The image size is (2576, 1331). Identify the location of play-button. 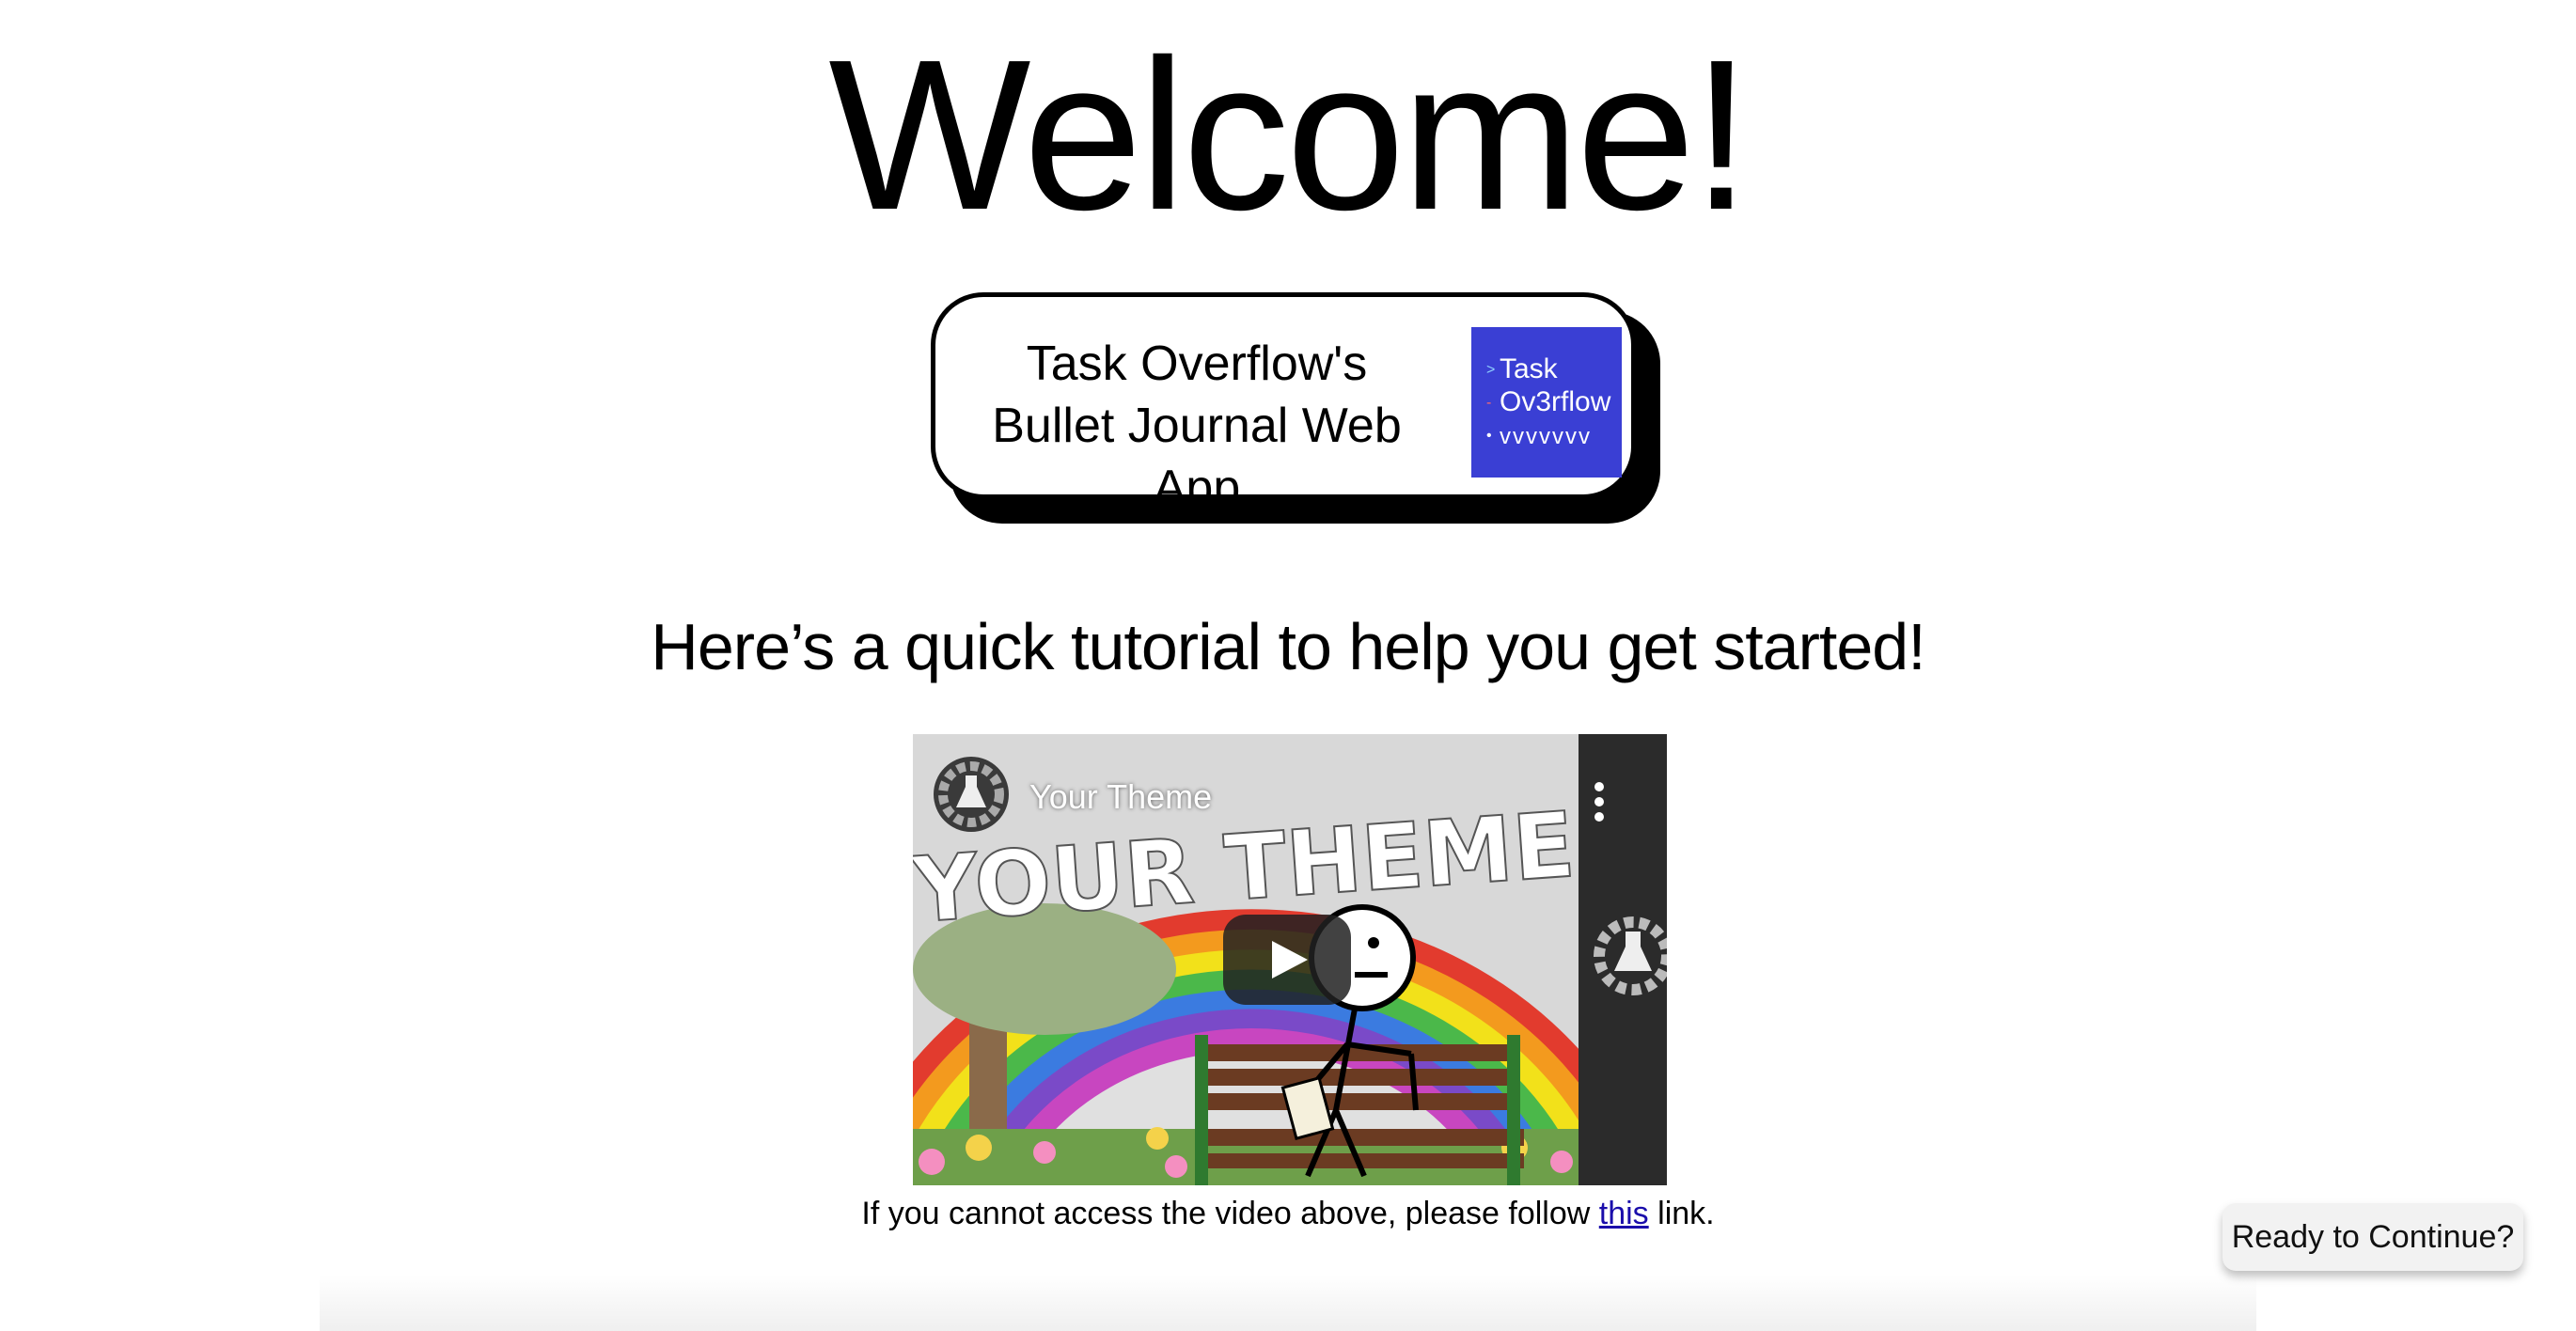
(1287, 960).